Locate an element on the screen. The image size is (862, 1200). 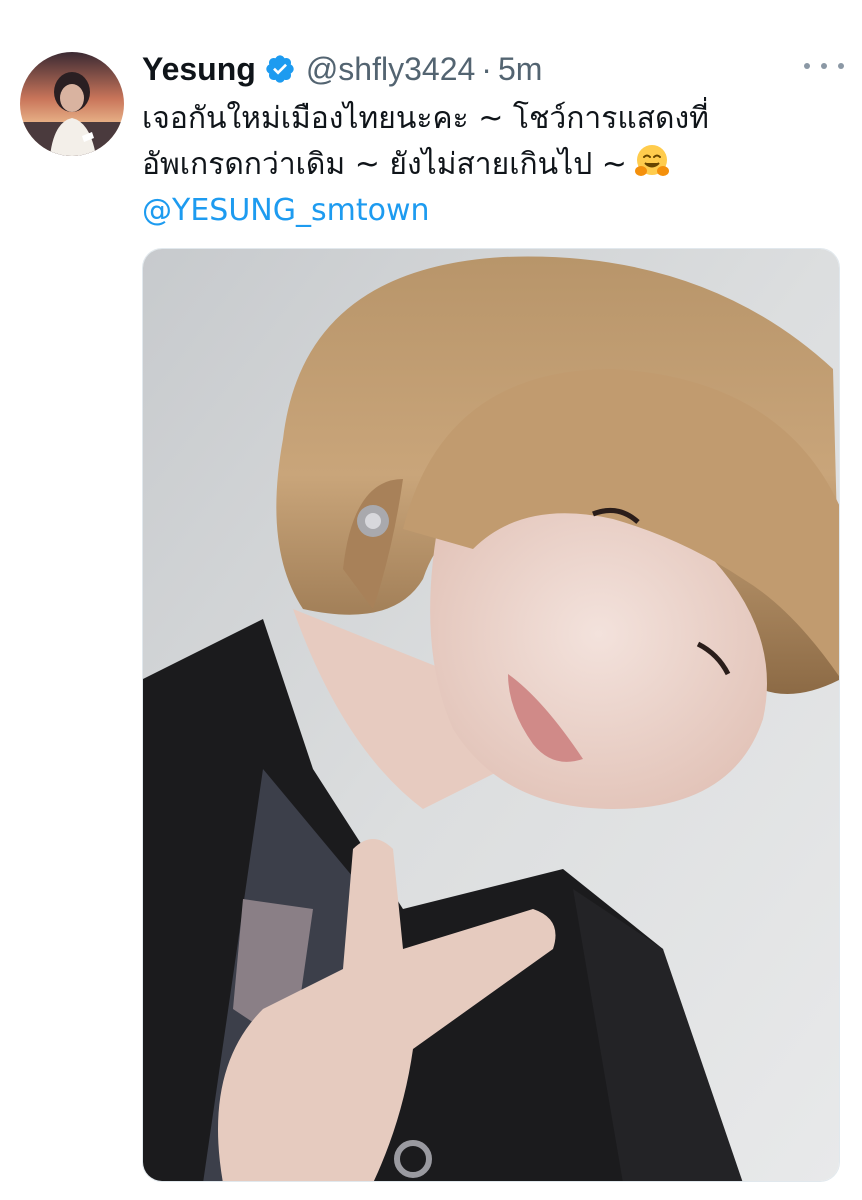
verified-badge-icon is located at coordinates (280, 69).